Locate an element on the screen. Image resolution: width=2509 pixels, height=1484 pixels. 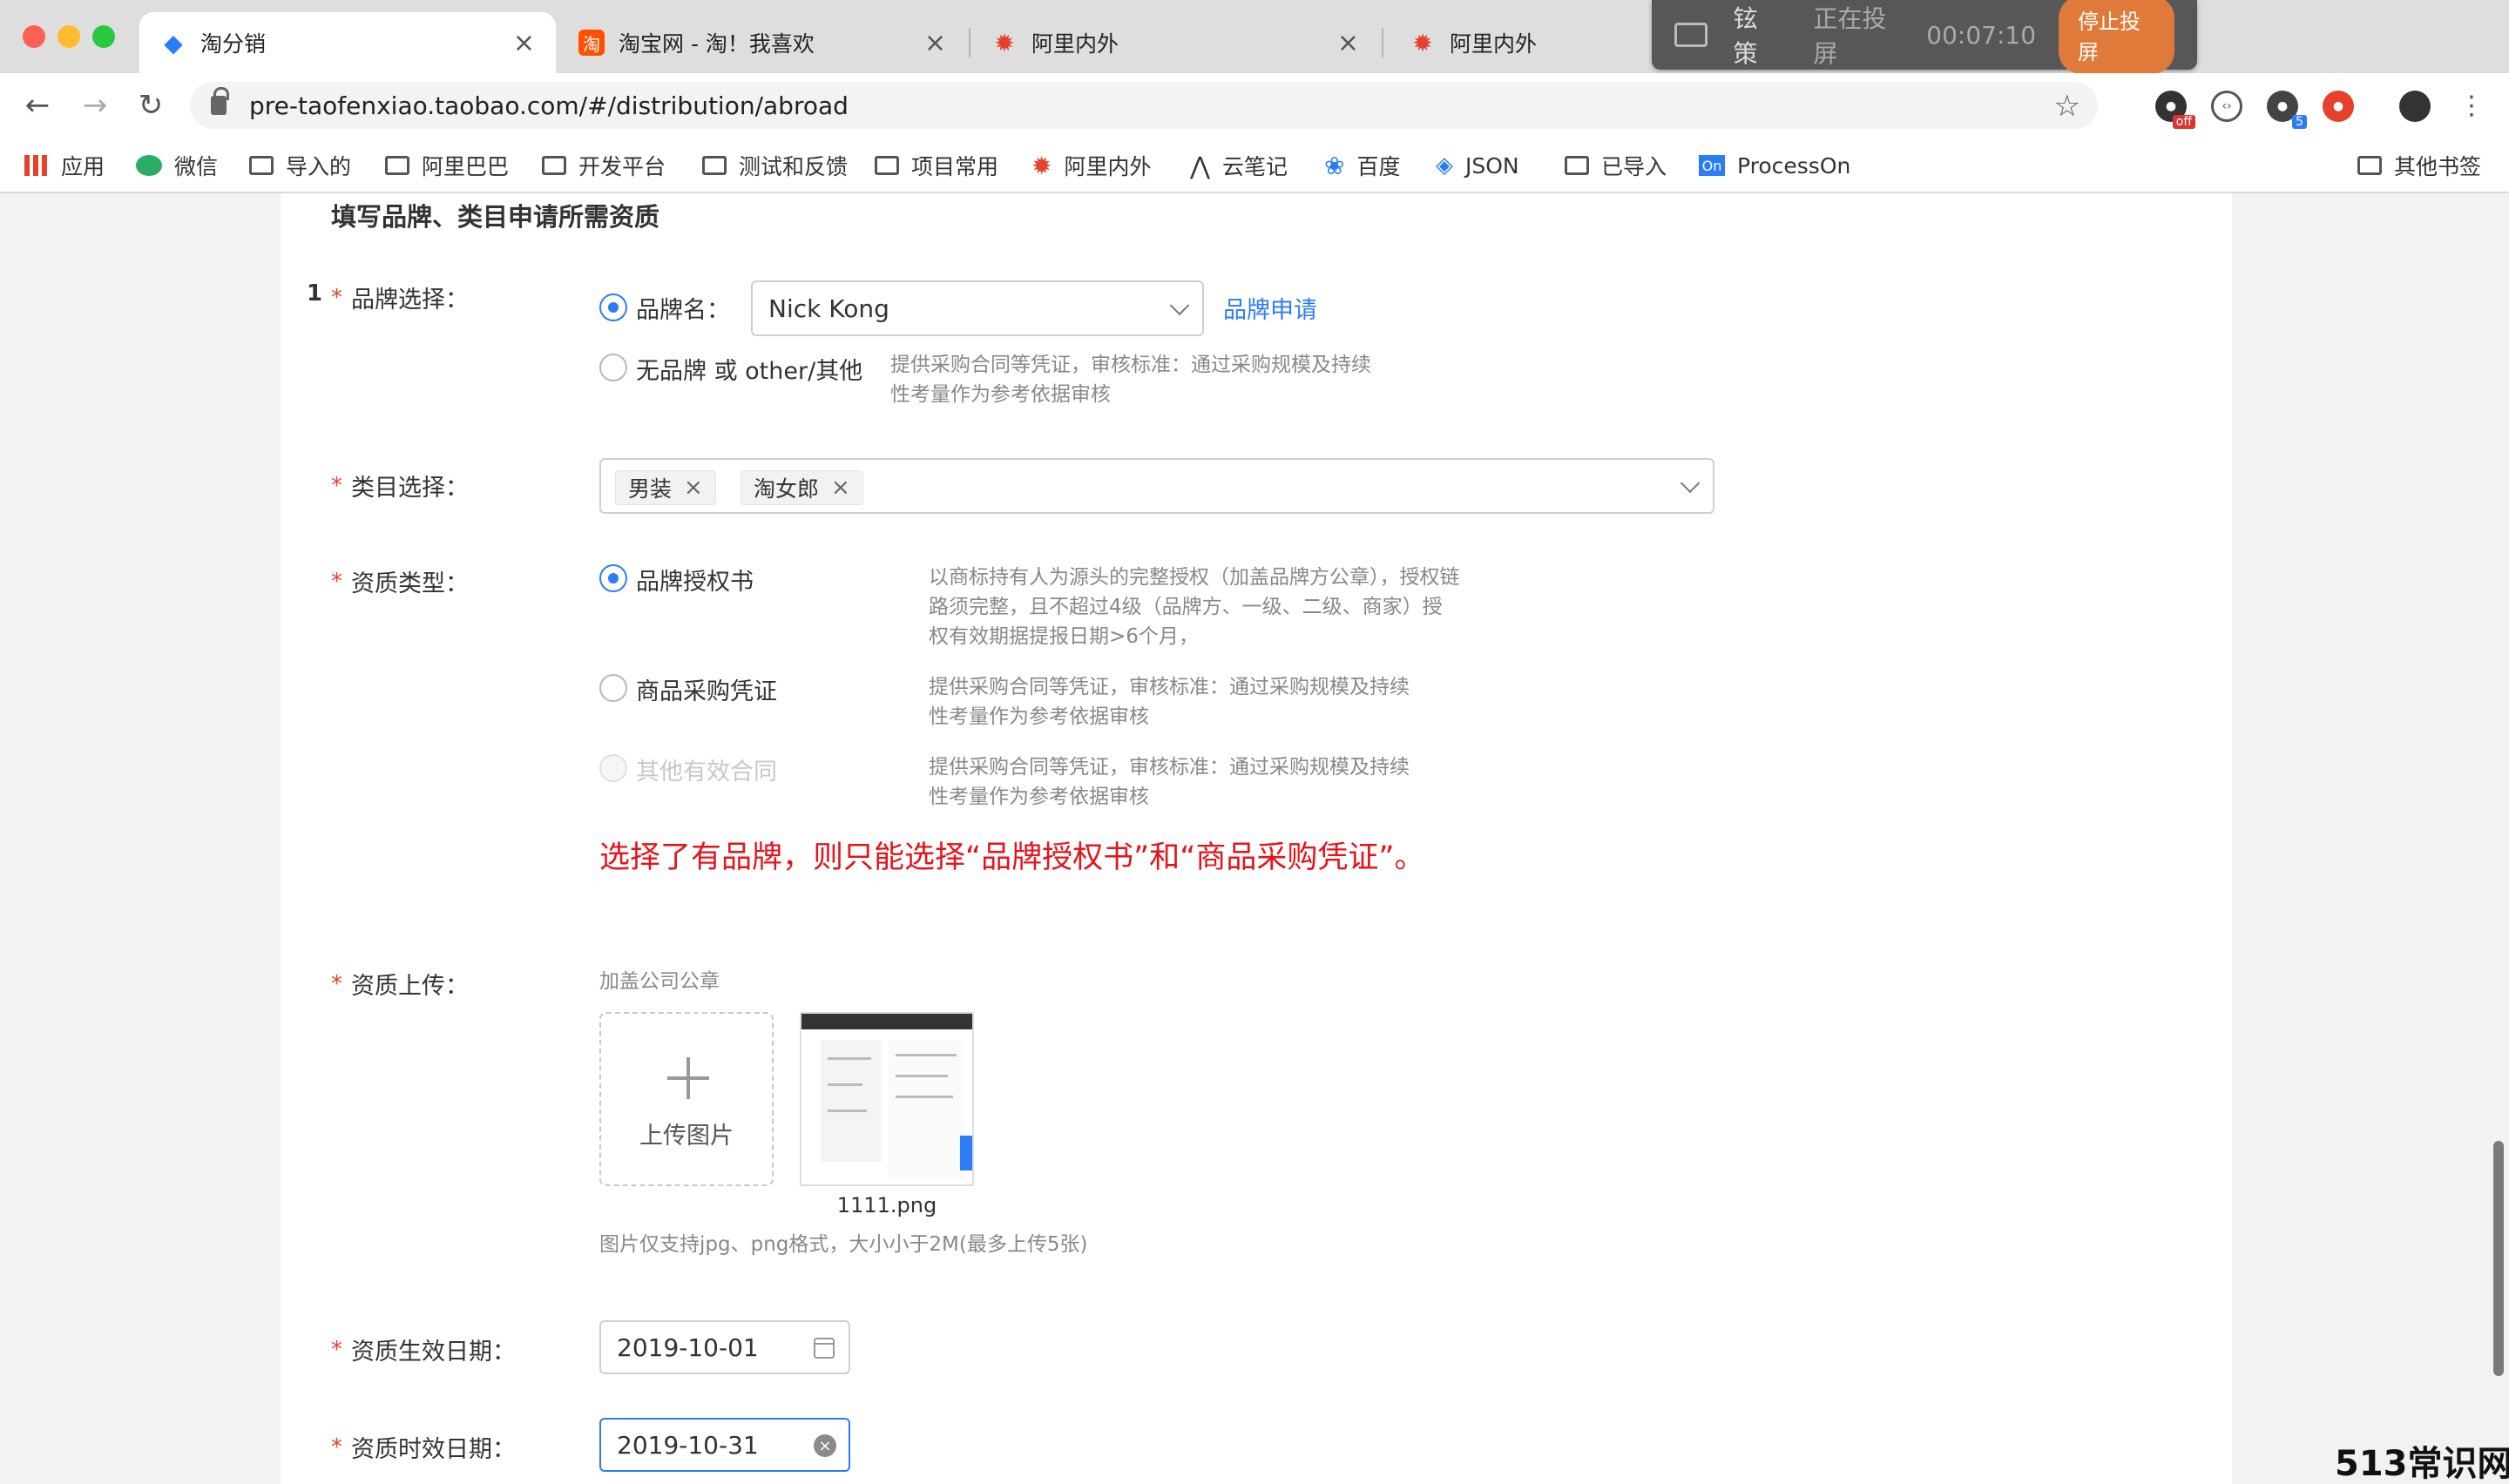
start-date-value: 2019-10-01 is located at coordinates (688, 1347).